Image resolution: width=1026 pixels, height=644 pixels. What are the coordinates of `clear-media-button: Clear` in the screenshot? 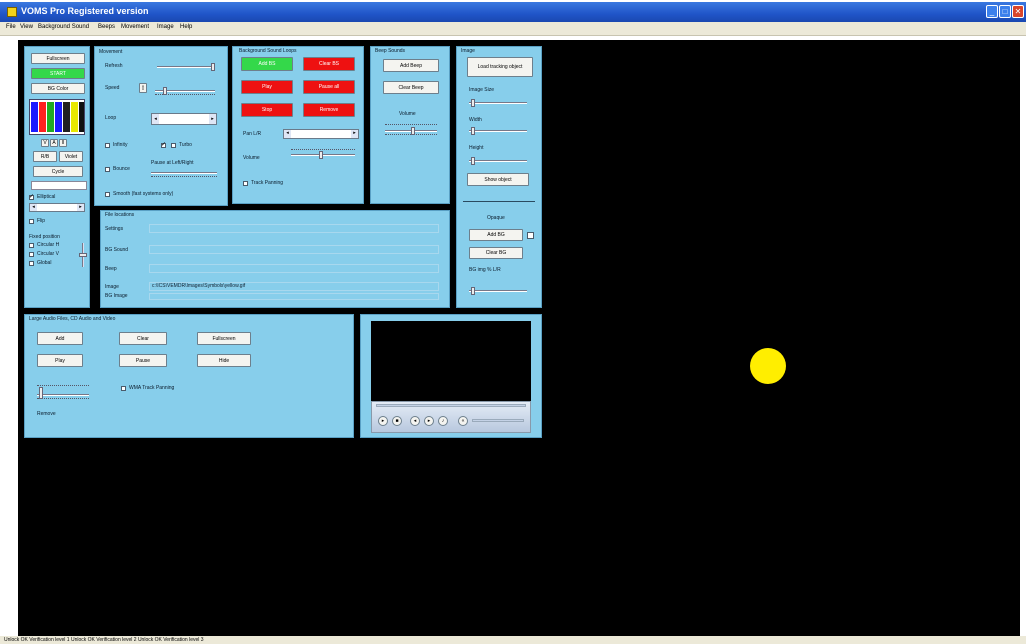 It's located at (143, 338).